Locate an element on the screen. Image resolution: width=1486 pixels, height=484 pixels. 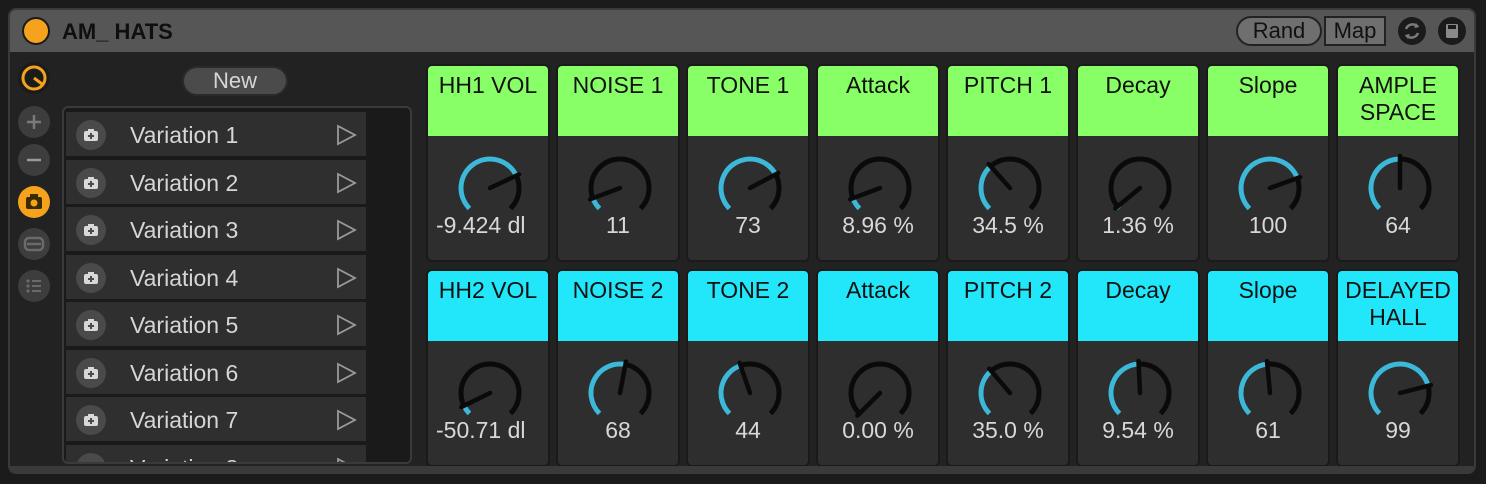
macro-label: NOISE 2 is located at coordinates (618, 306).